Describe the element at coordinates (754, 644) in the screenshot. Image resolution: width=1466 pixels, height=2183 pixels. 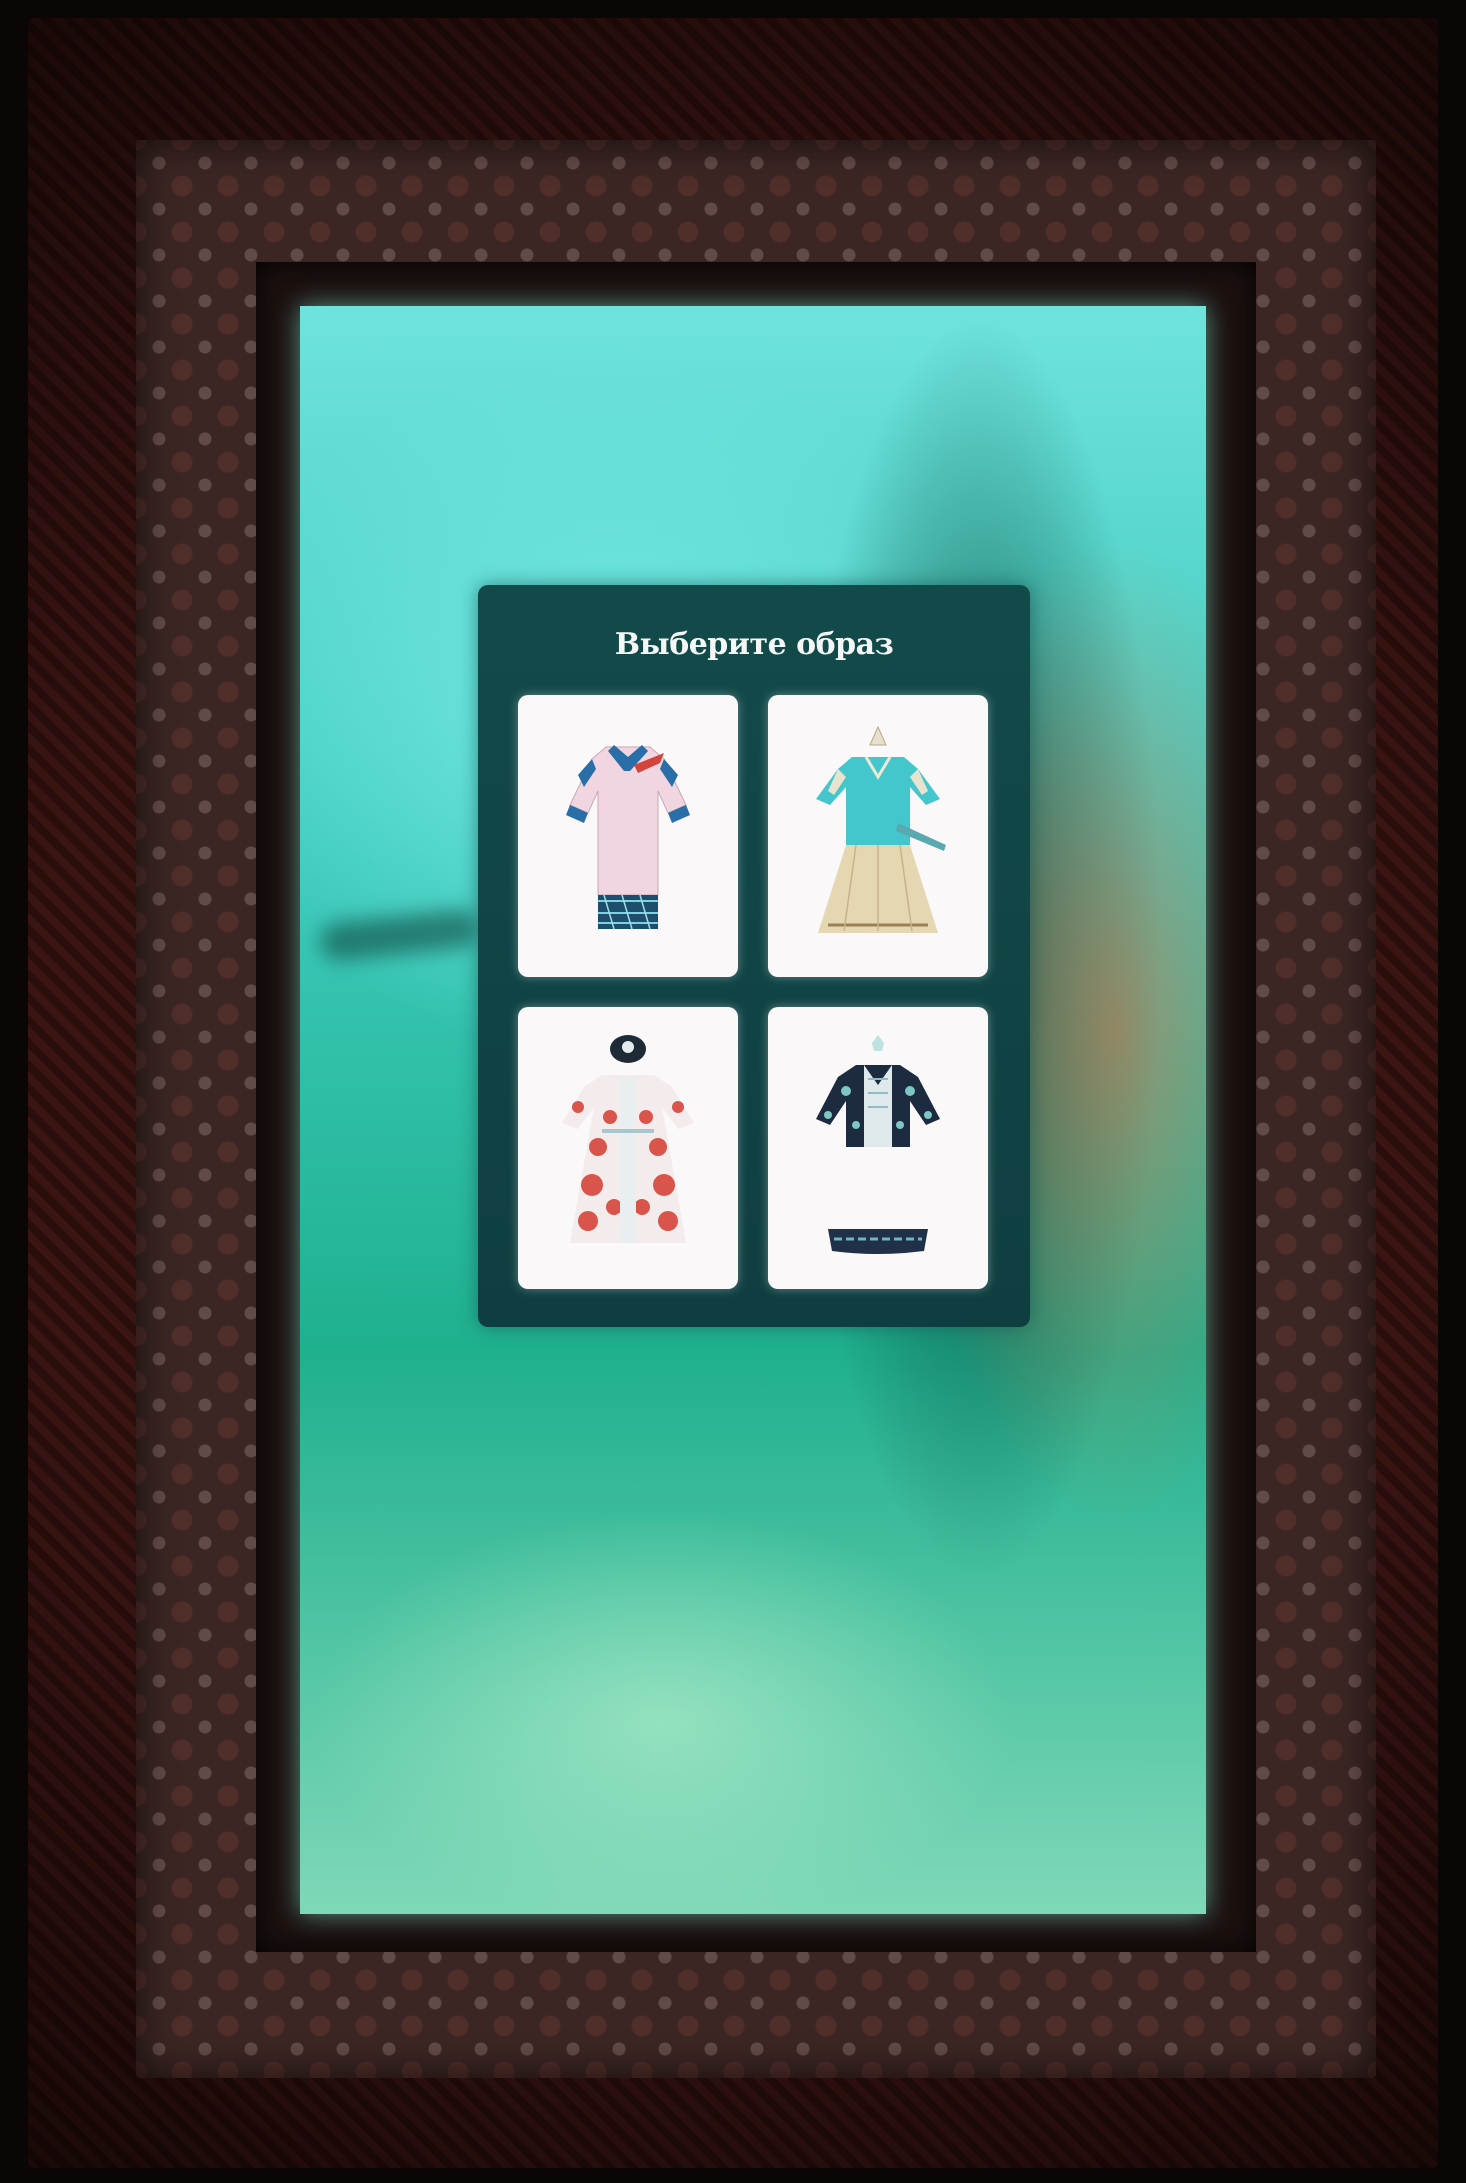
I see `panel-title: Выберите образ` at that location.